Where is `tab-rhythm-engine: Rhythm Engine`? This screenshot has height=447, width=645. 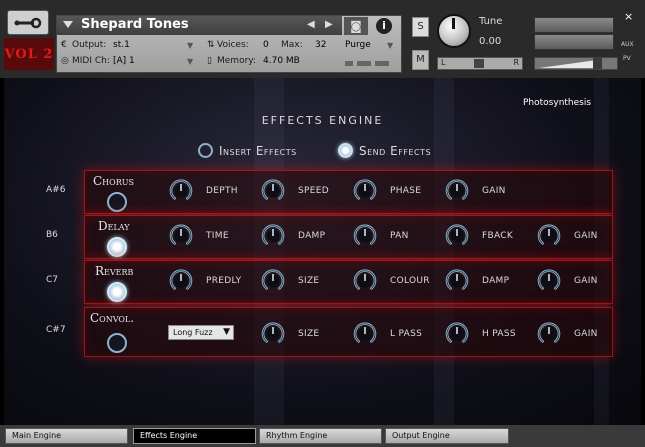 tab-rhythm-engine: Rhythm Engine is located at coordinates (320, 436).